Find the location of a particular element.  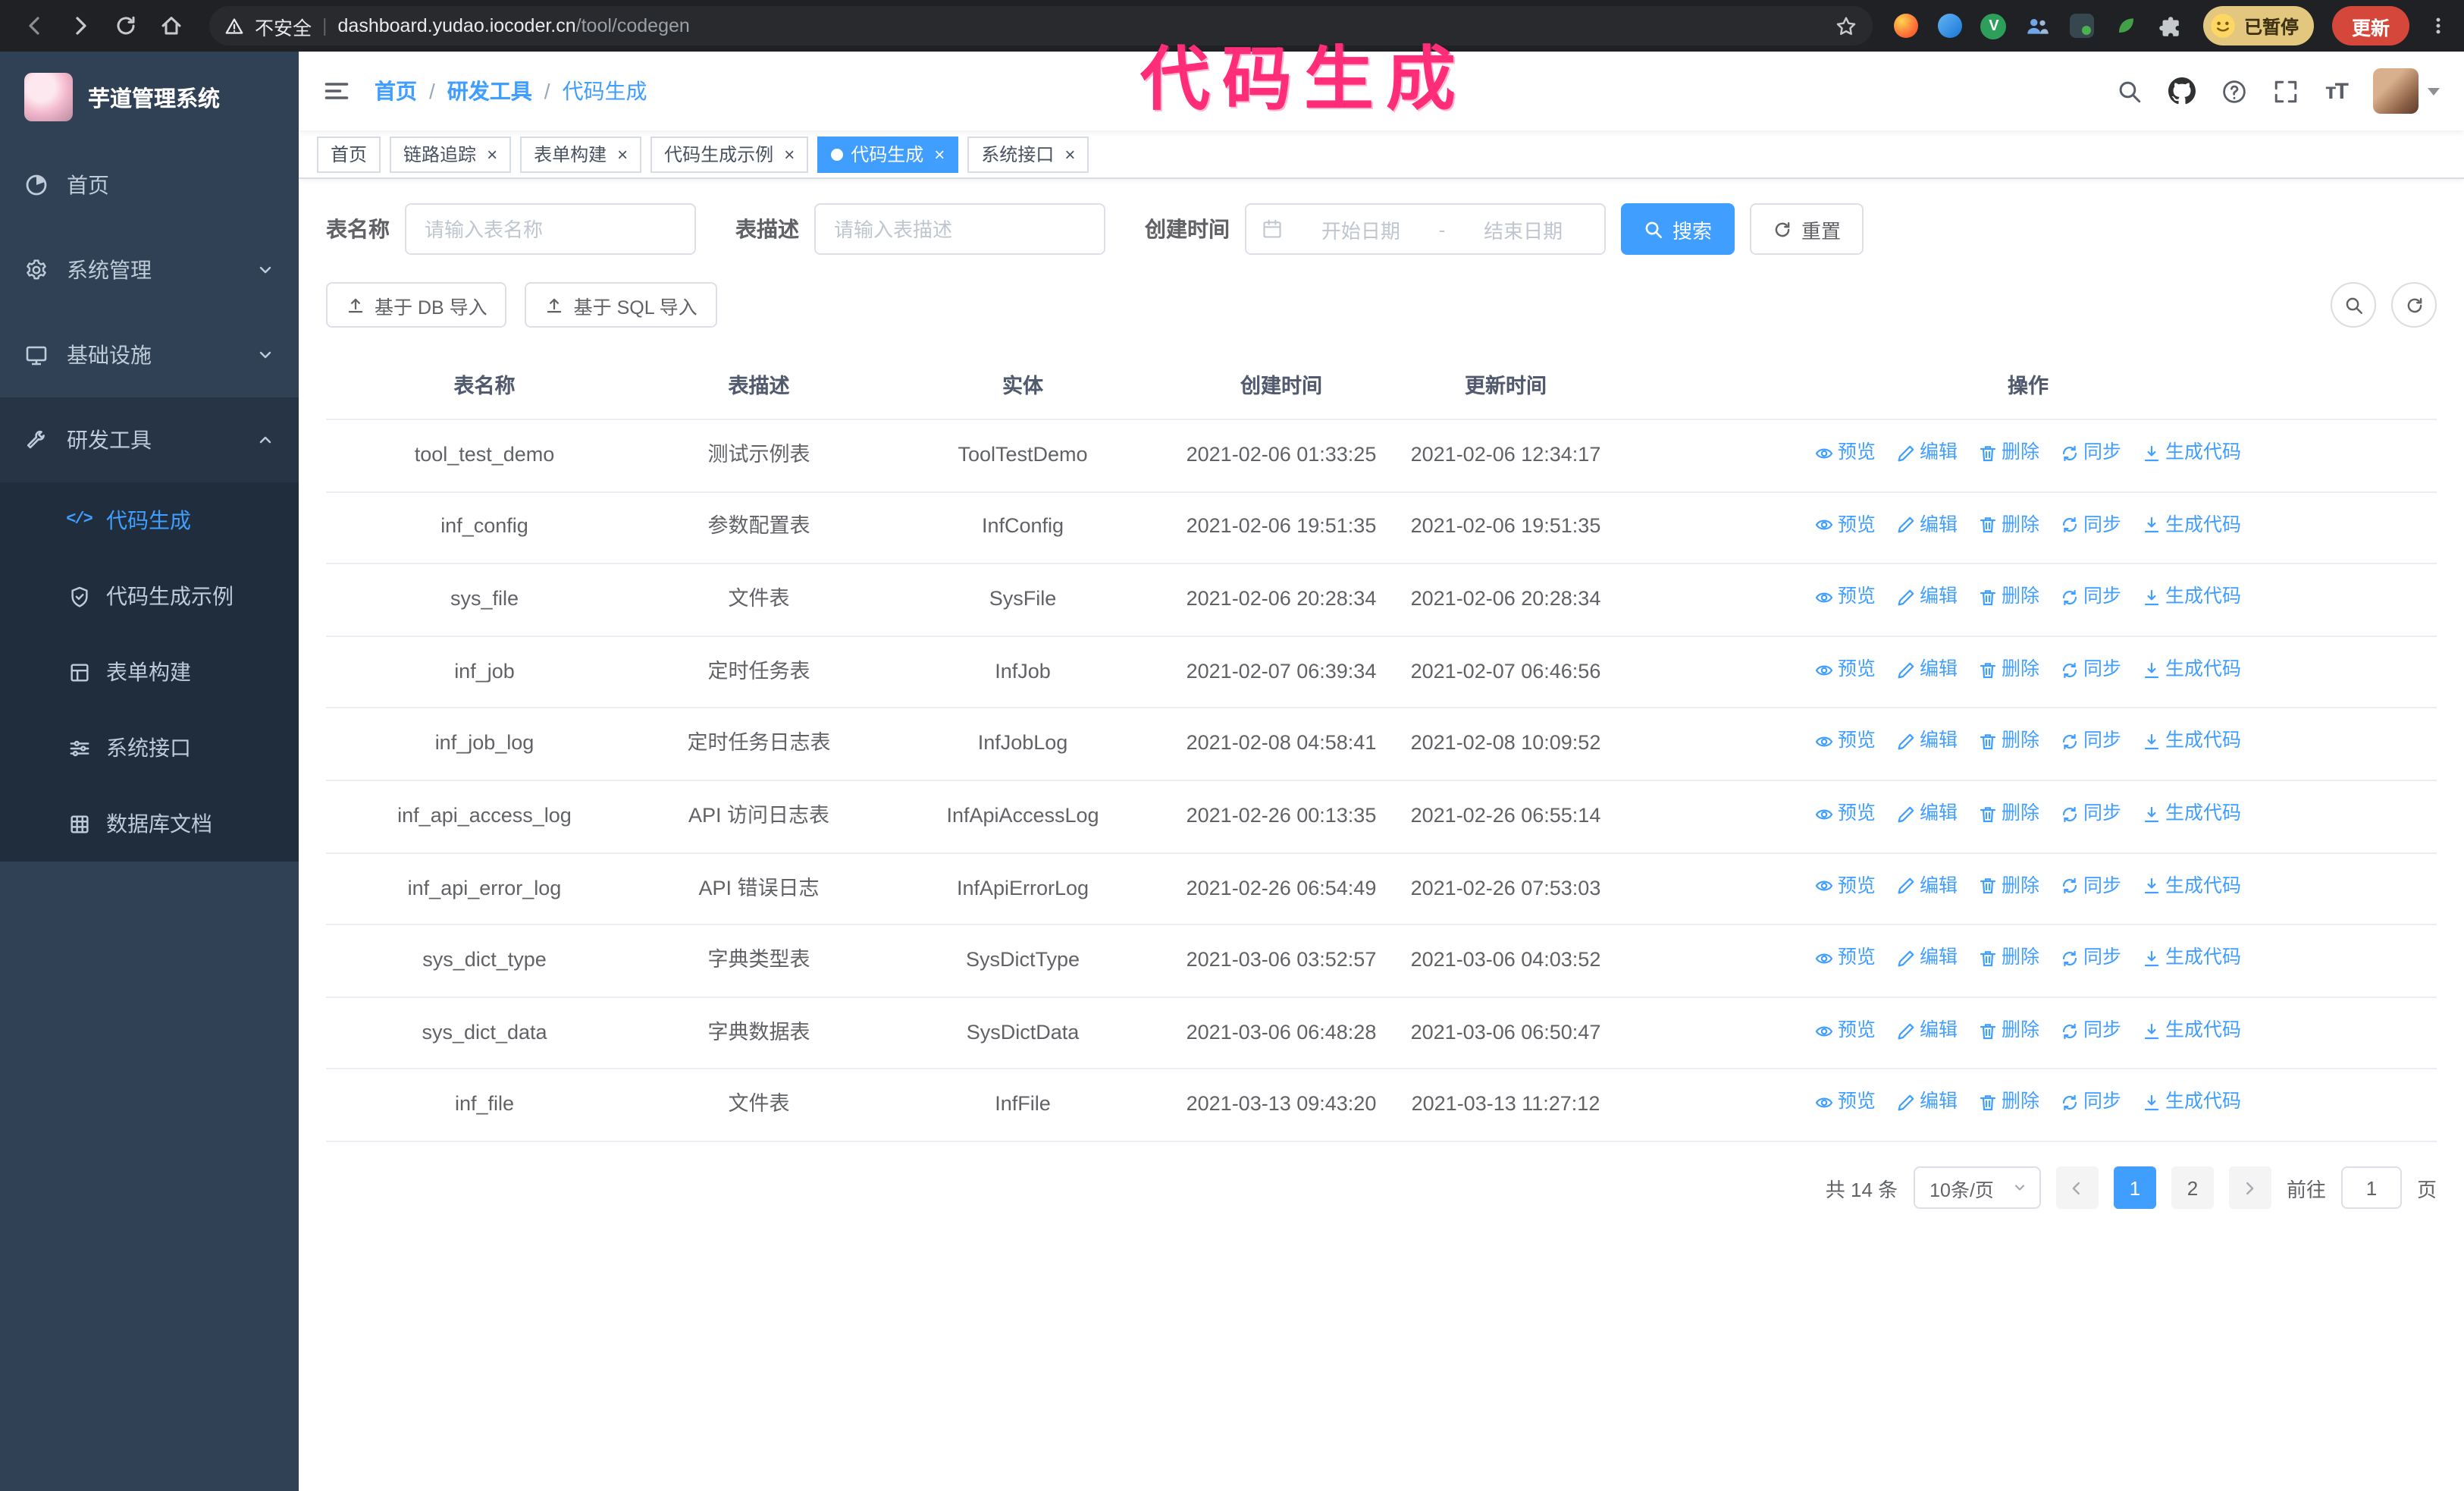

table-desc-input is located at coordinates (959, 229).